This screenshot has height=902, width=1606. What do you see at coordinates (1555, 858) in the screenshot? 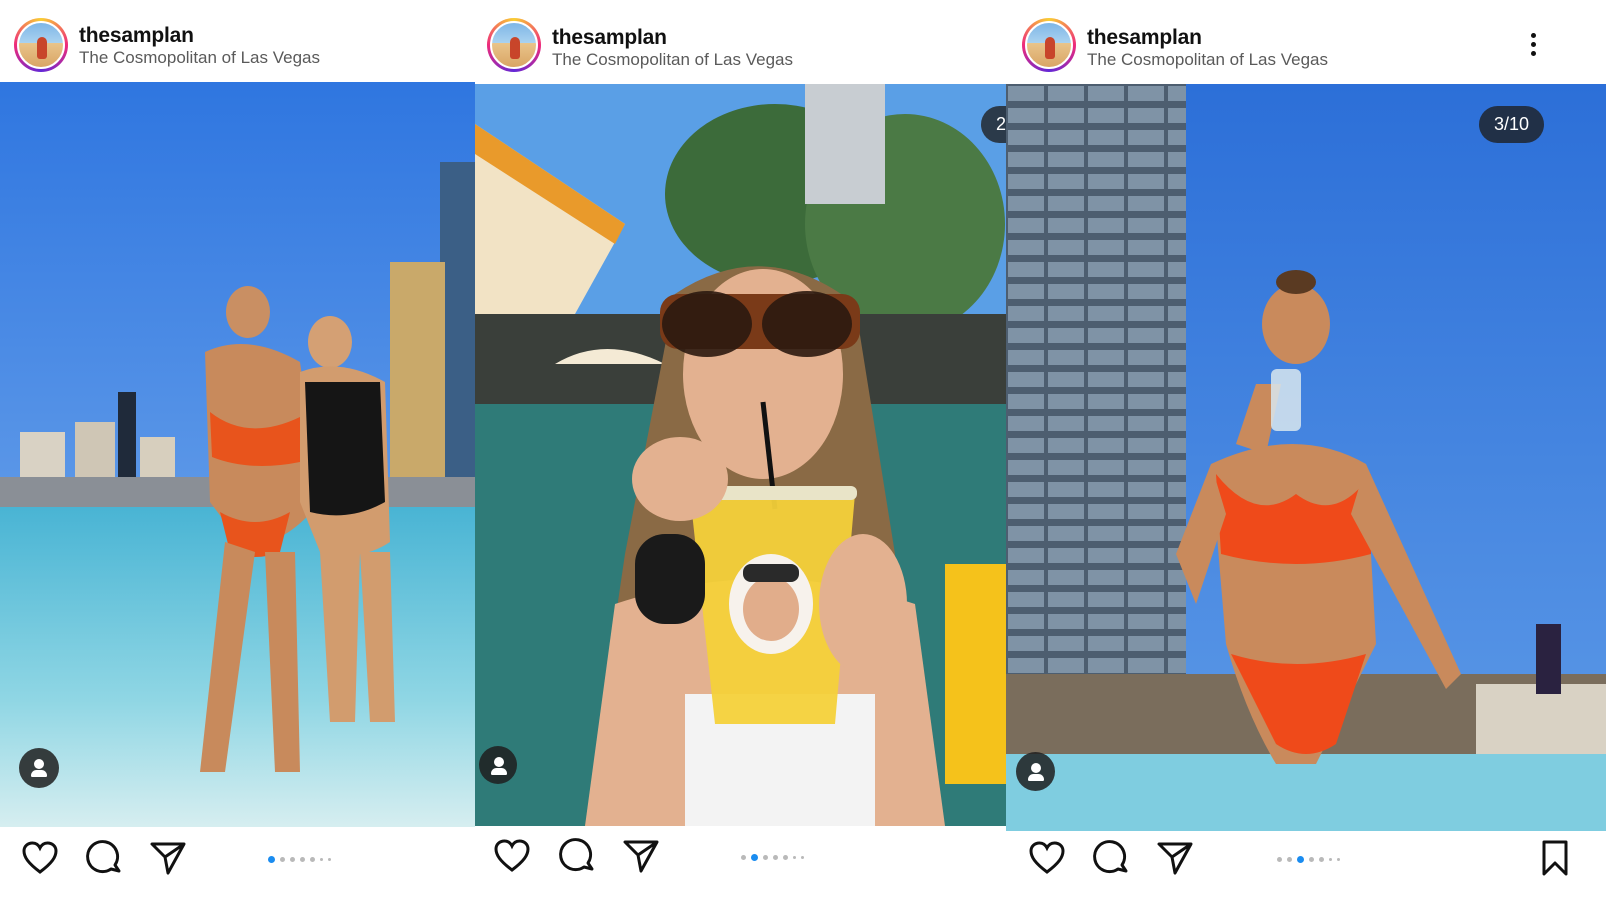
I see `bookmark-icon` at bounding box center [1555, 858].